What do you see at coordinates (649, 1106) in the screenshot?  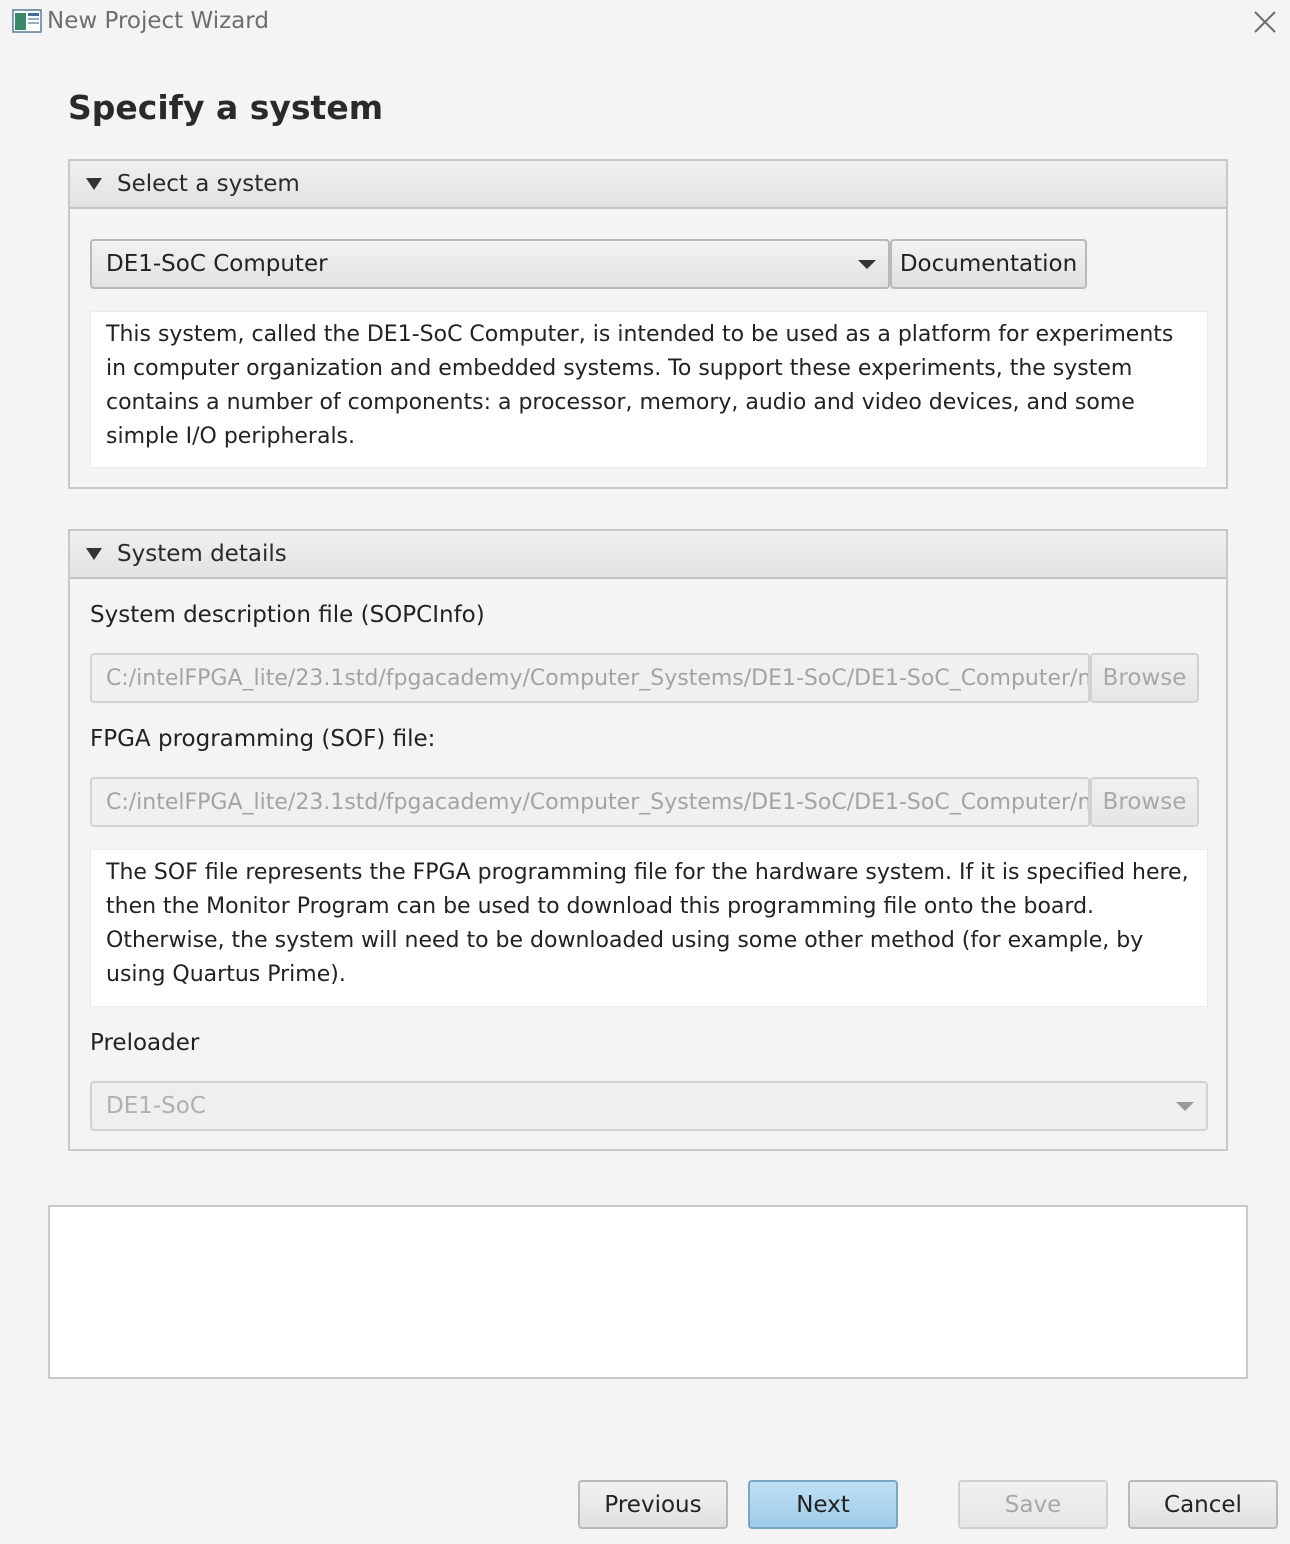 I see `preloader-select: DE1-SoC` at bounding box center [649, 1106].